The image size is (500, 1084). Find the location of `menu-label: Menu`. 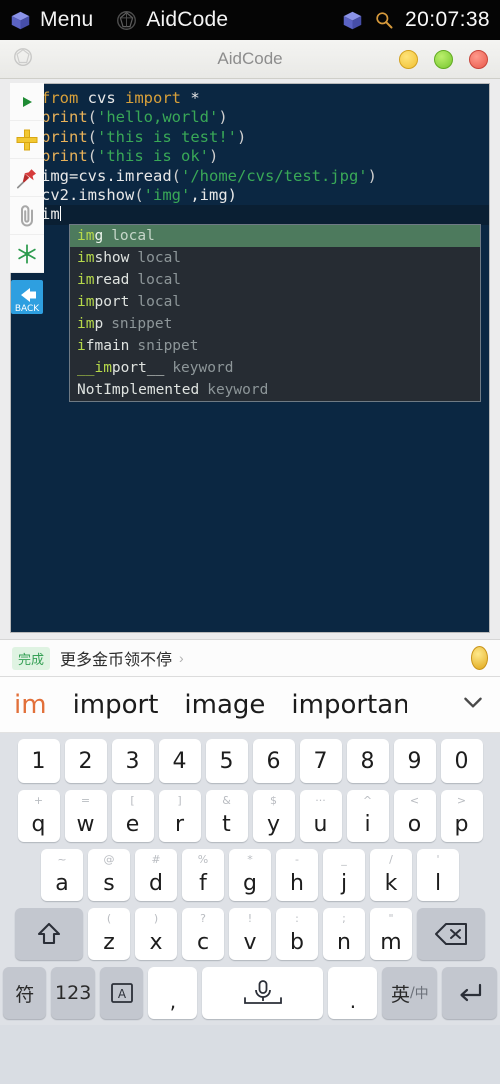

menu-label: Menu is located at coordinates (66, 20).